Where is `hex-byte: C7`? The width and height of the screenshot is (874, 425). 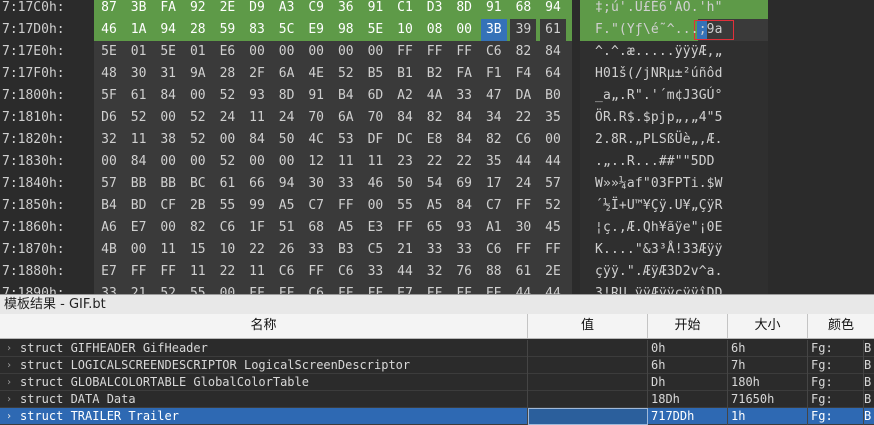 hex-byte: C7 is located at coordinates (494, 206).